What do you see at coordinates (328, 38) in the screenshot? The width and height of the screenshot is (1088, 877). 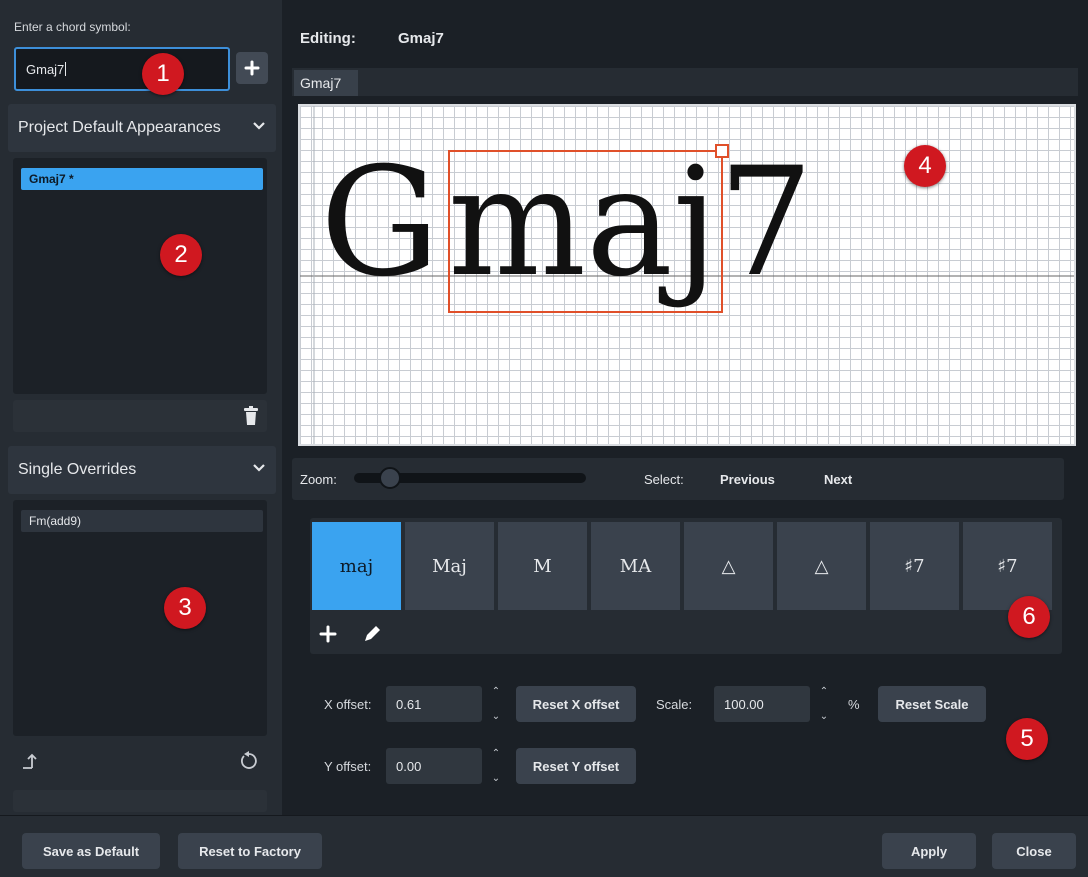 I see `editing-label: Editing:` at bounding box center [328, 38].